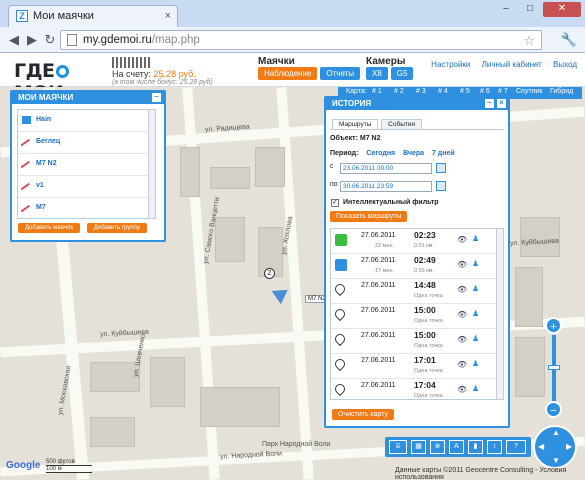  I want to click on pan-right-icon: ▶, so click(569, 446).